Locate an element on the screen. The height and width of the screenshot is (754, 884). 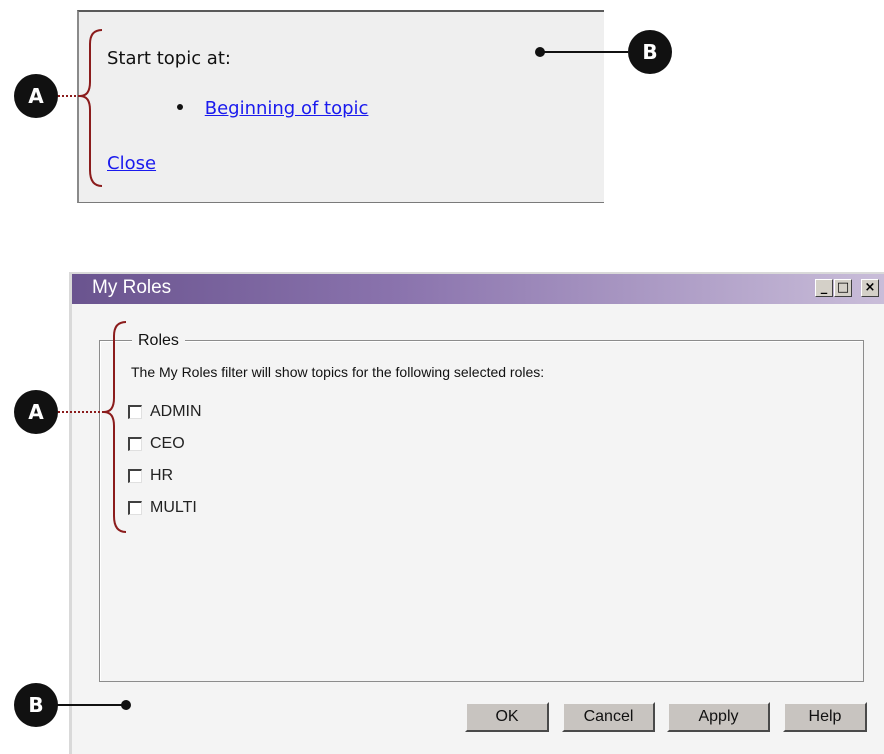
minimize-icon: _ is located at coordinates (824, 288).